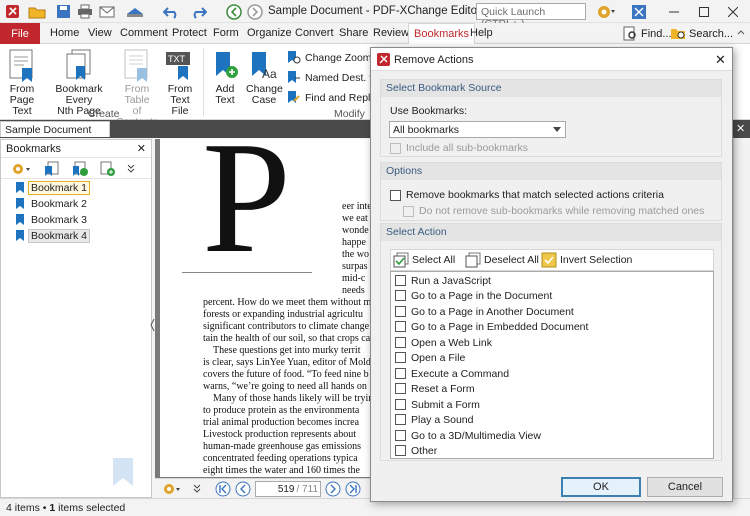  What do you see at coordinates (639, 11) in the screenshot?
I see `fullscreen-icon` at bounding box center [639, 11].